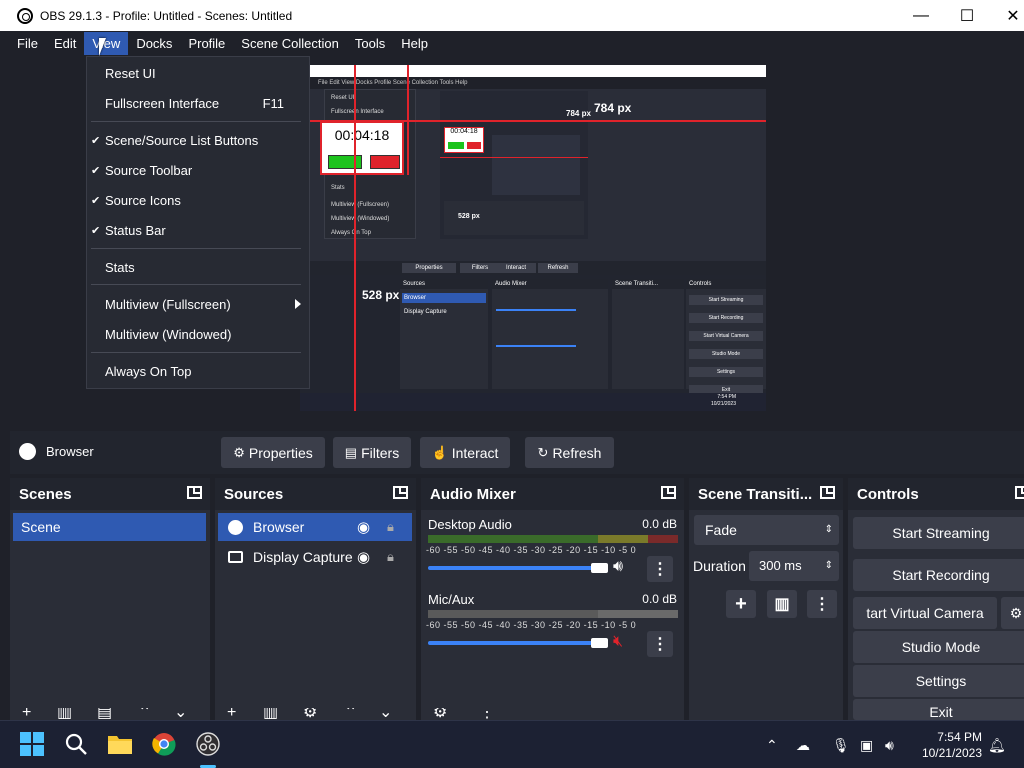  I want to click on sources-dock-header: Sources, so click(315, 494).